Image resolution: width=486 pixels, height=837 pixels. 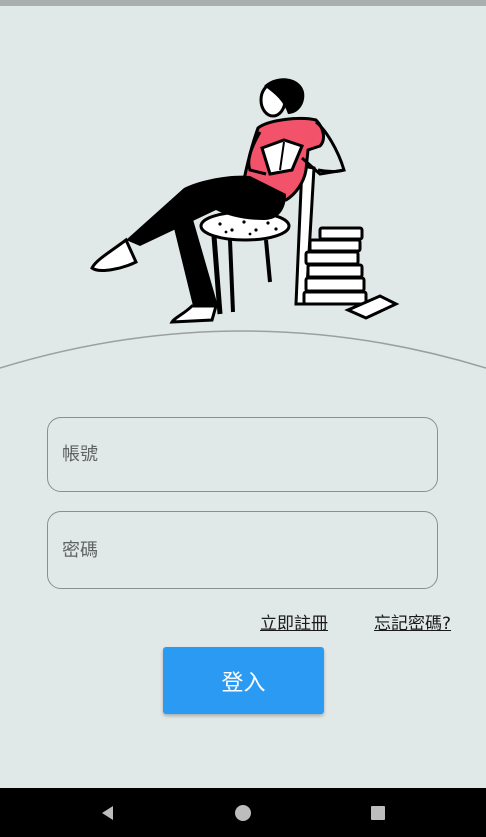 I want to click on password-input, so click(x=242, y=550).